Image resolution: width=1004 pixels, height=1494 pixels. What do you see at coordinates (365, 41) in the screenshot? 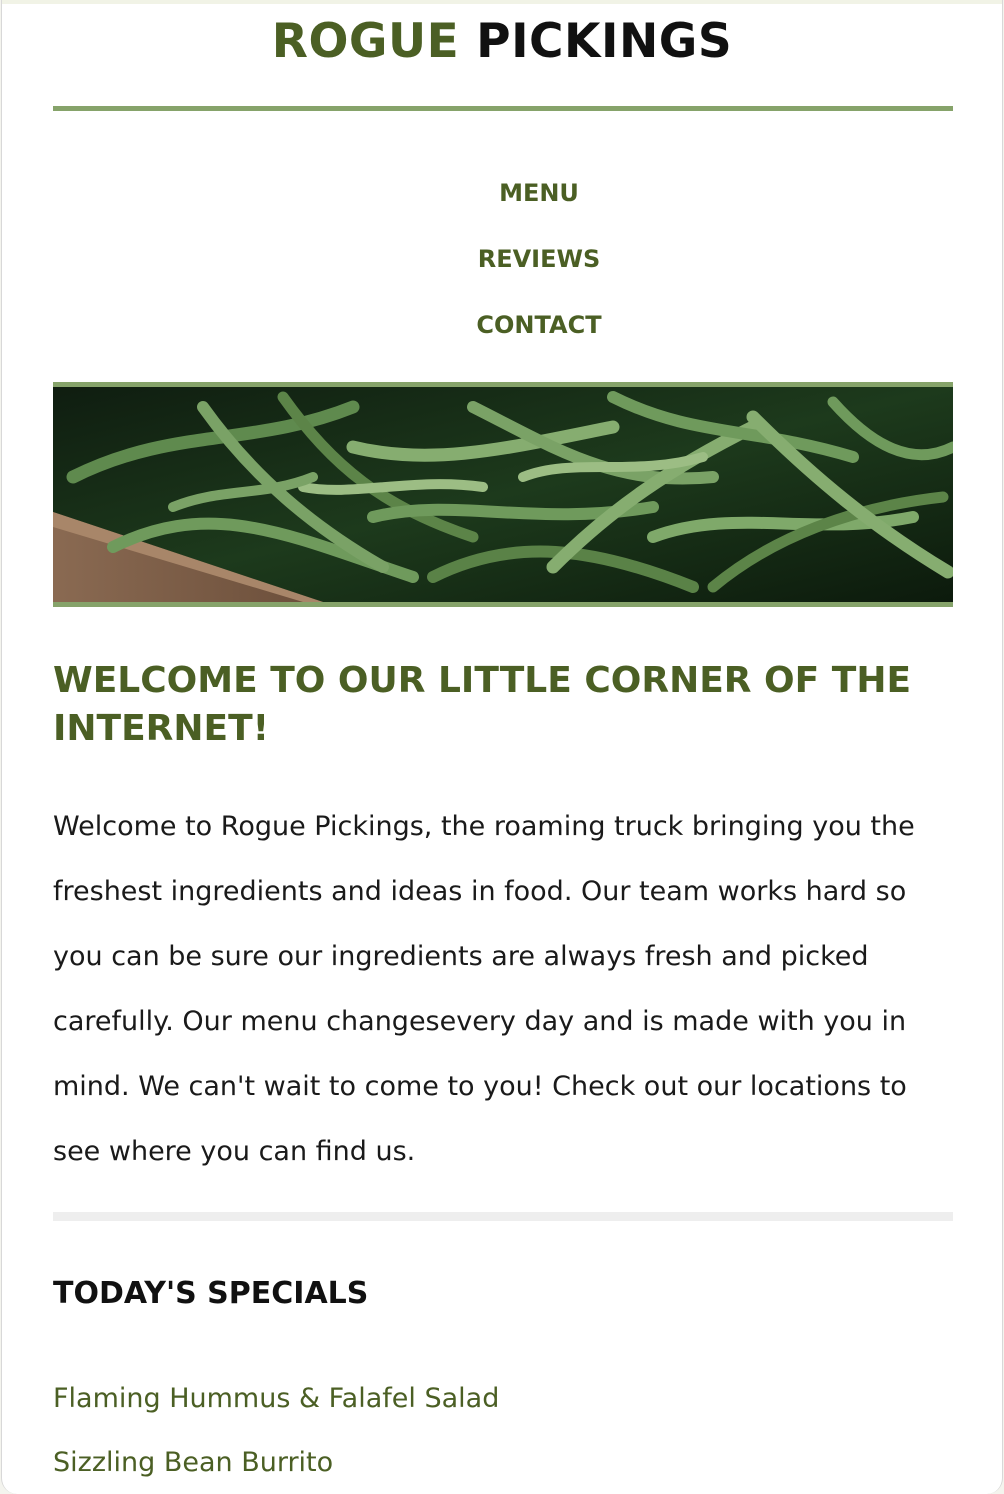
I see `logo-word-rogue: ROGUE` at bounding box center [365, 41].